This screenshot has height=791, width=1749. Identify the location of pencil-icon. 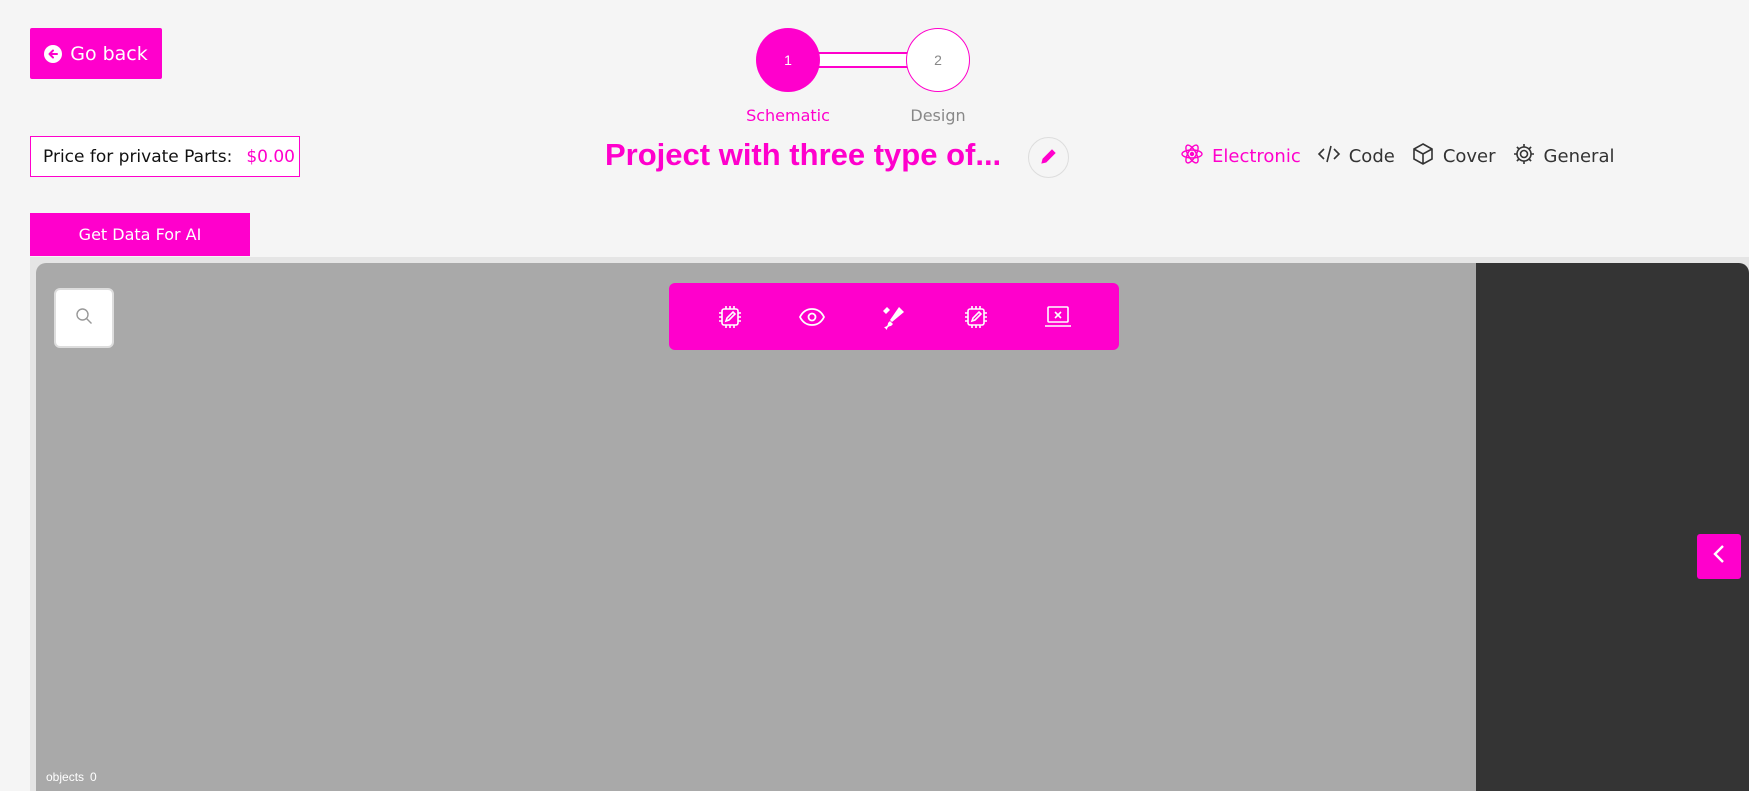
(1049, 157).